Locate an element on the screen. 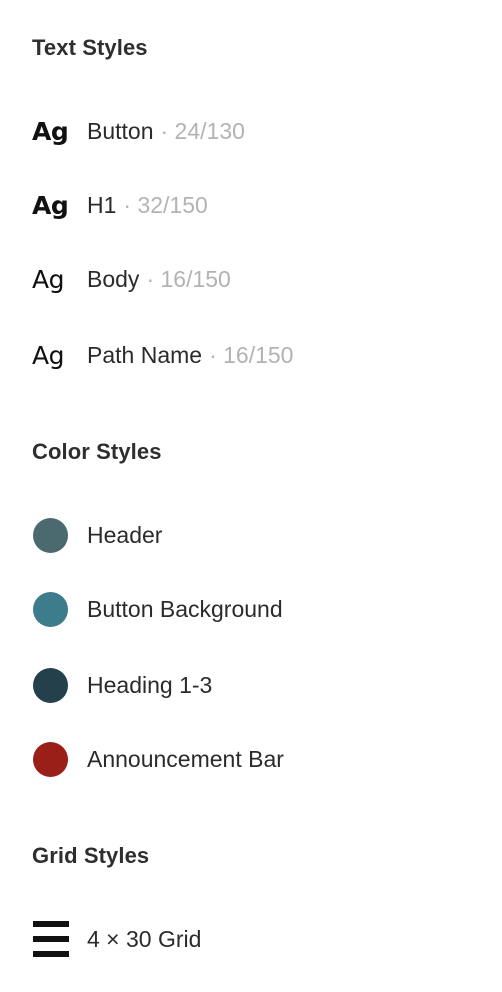 This screenshot has width=502, height=992. grid-style-4x30: 4 × 30 Grid is located at coordinates (116, 939).